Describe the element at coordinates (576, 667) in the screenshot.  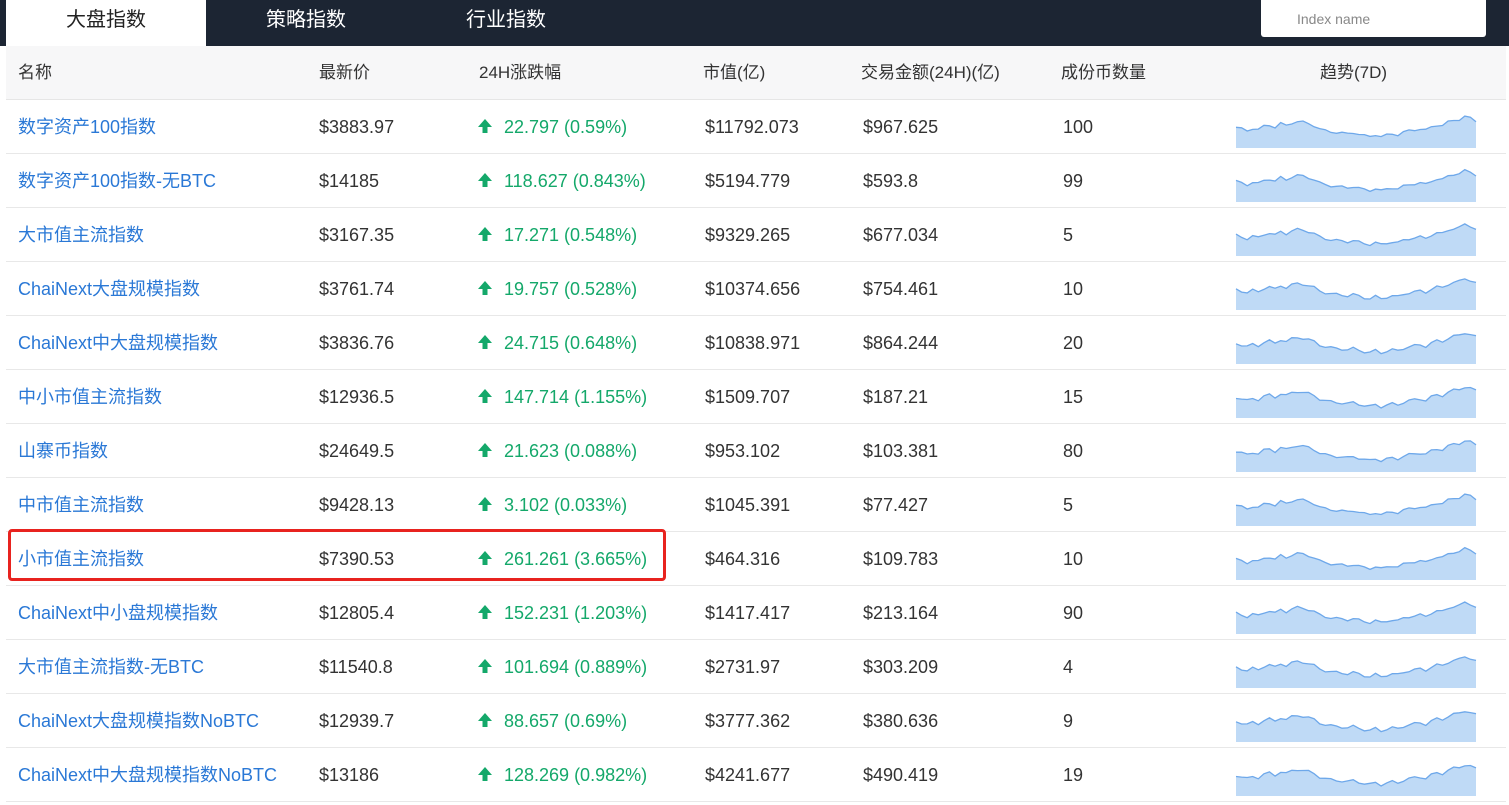
I see `change-value: 101.694 (0.889%)` at that location.